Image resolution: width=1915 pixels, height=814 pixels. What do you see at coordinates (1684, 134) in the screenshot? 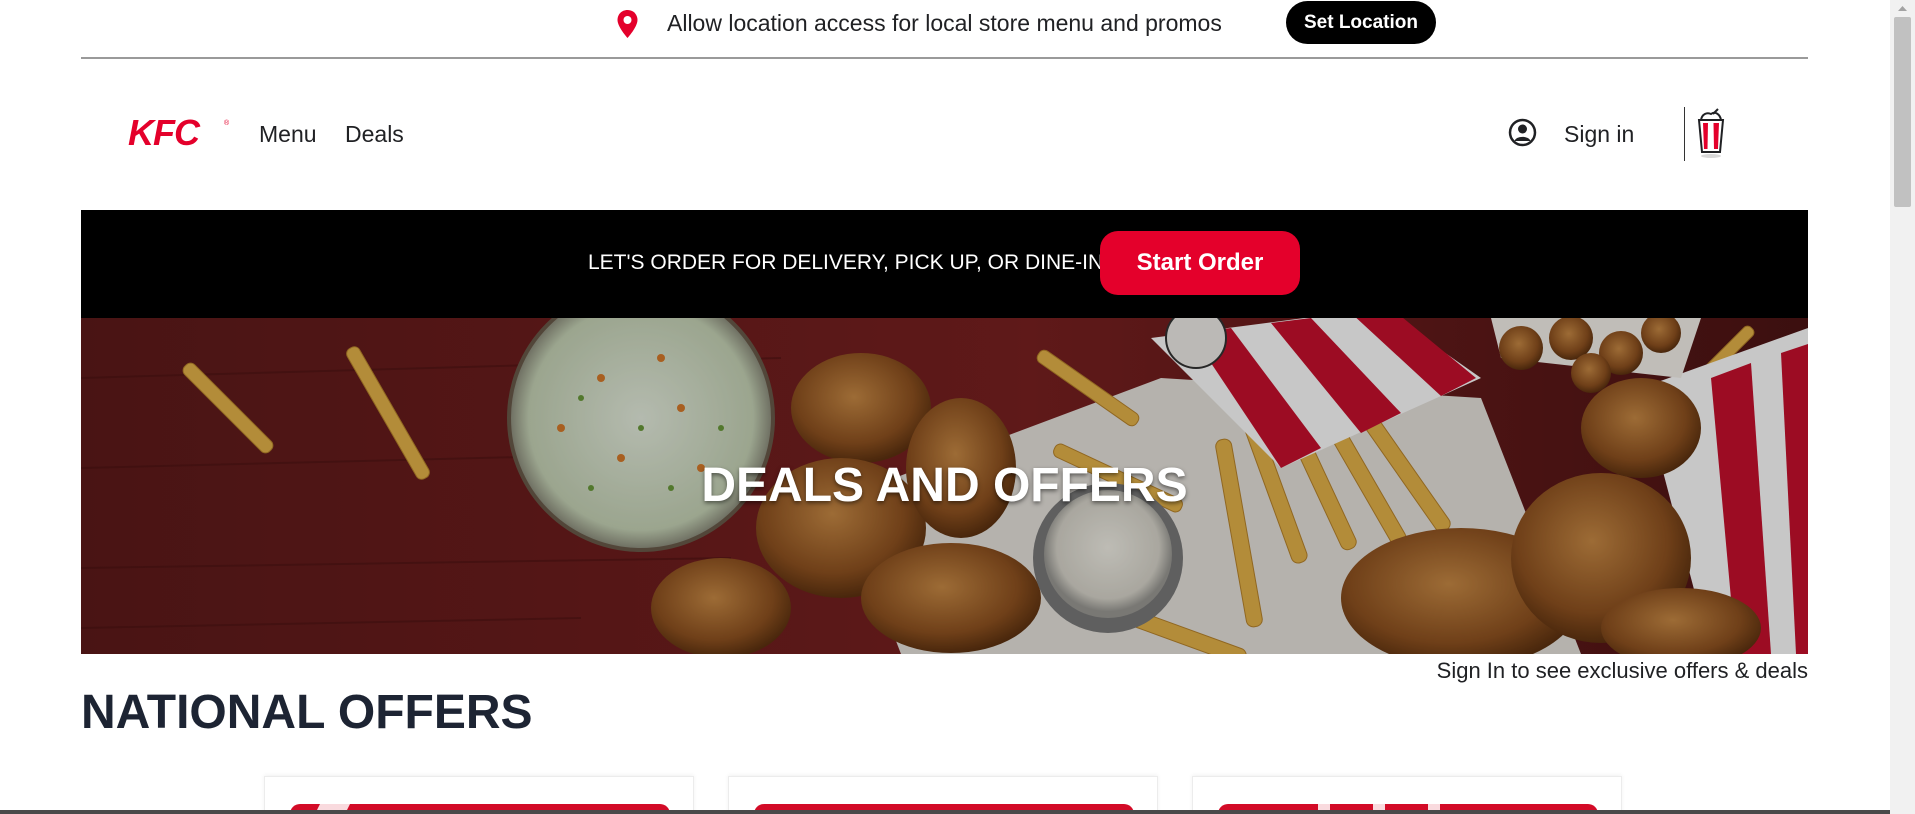
I see `header-divider` at bounding box center [1684, 134].